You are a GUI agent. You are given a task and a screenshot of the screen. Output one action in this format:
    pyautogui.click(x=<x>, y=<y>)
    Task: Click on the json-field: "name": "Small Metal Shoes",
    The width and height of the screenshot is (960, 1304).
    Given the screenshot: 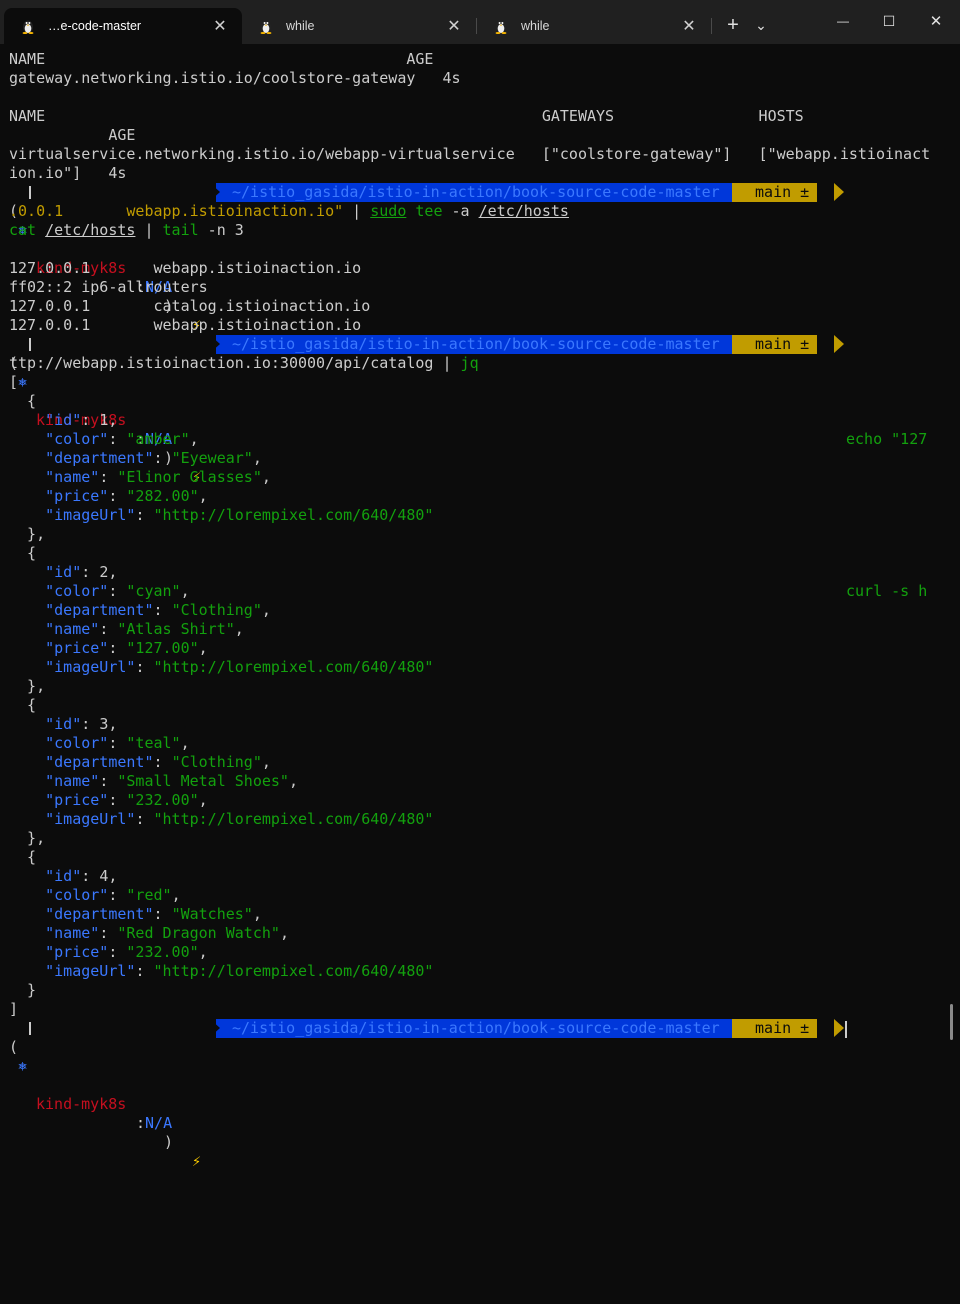 What is the action you would take?
    pyautogui.click(x=171, y=781)
    